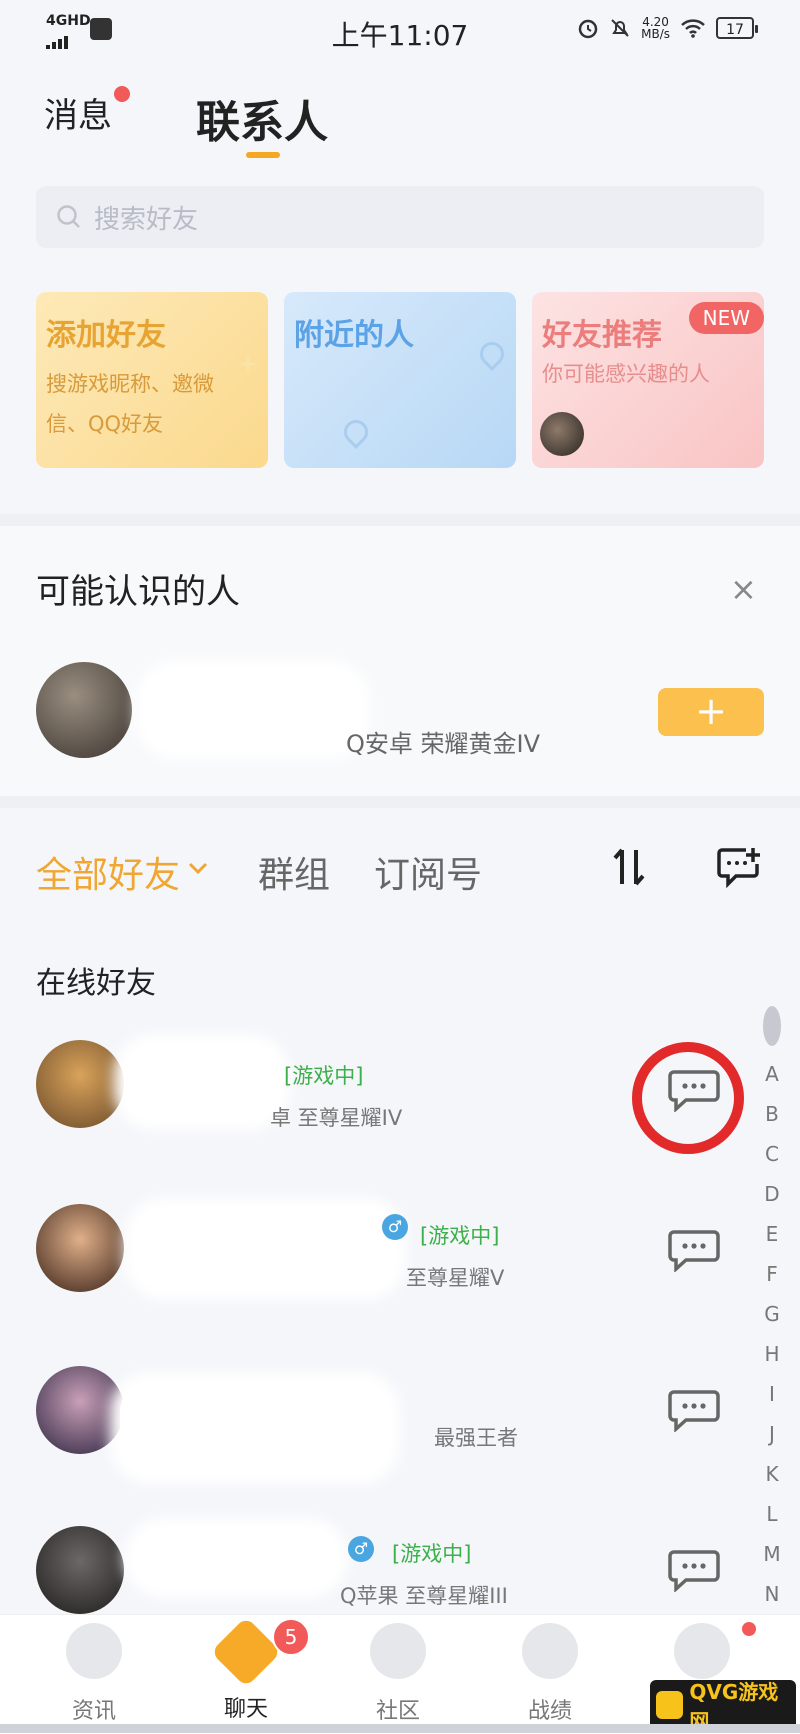  Describe the element at coordinates (743, 589) in the screenshot. I see `close-icon: ×` at that location.